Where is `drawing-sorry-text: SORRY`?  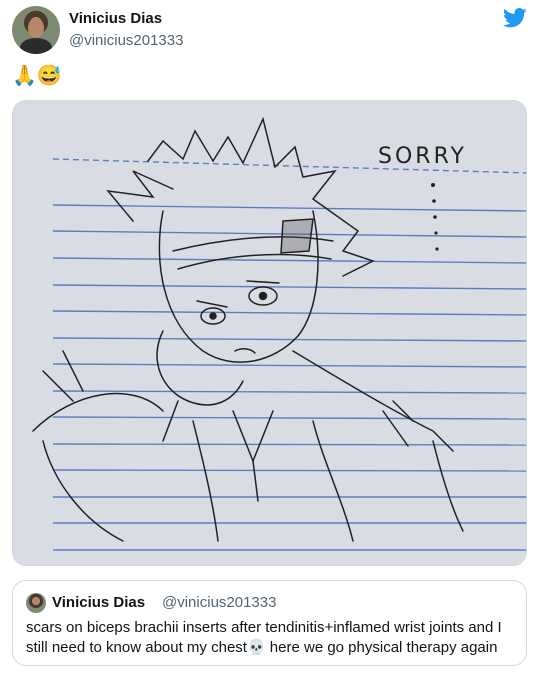
drawing-sorry-text: SORRY is located at coordinates (422, 156).